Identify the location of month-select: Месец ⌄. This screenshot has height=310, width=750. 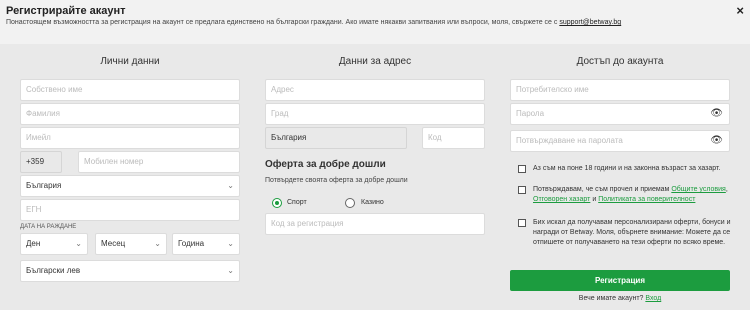
(131, 244).